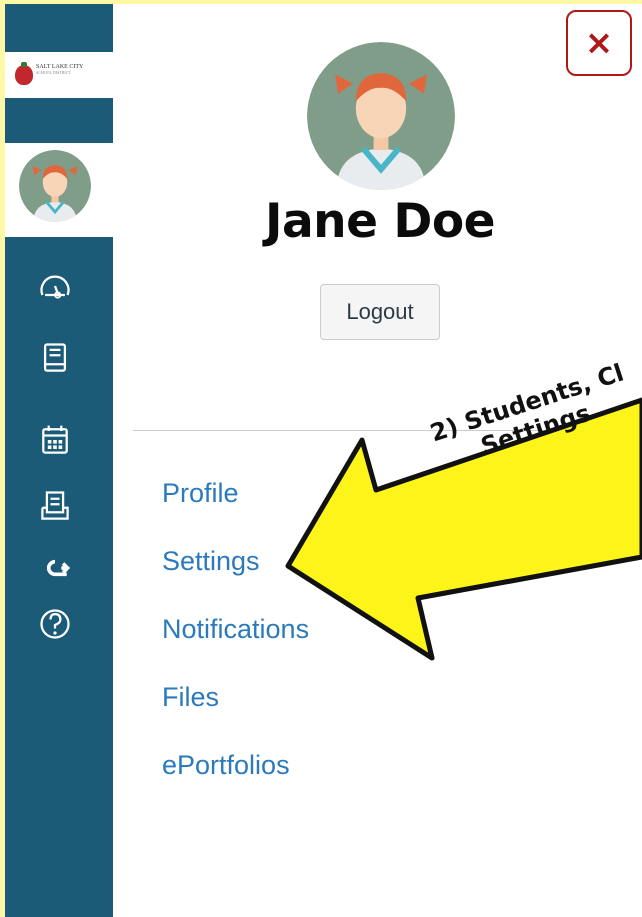 This screenshot has height=917, width=642. What do you see at coordinates (24, 73) in the screenshot?
I see `apple-logo-icon` at bounding box center [24, 73].